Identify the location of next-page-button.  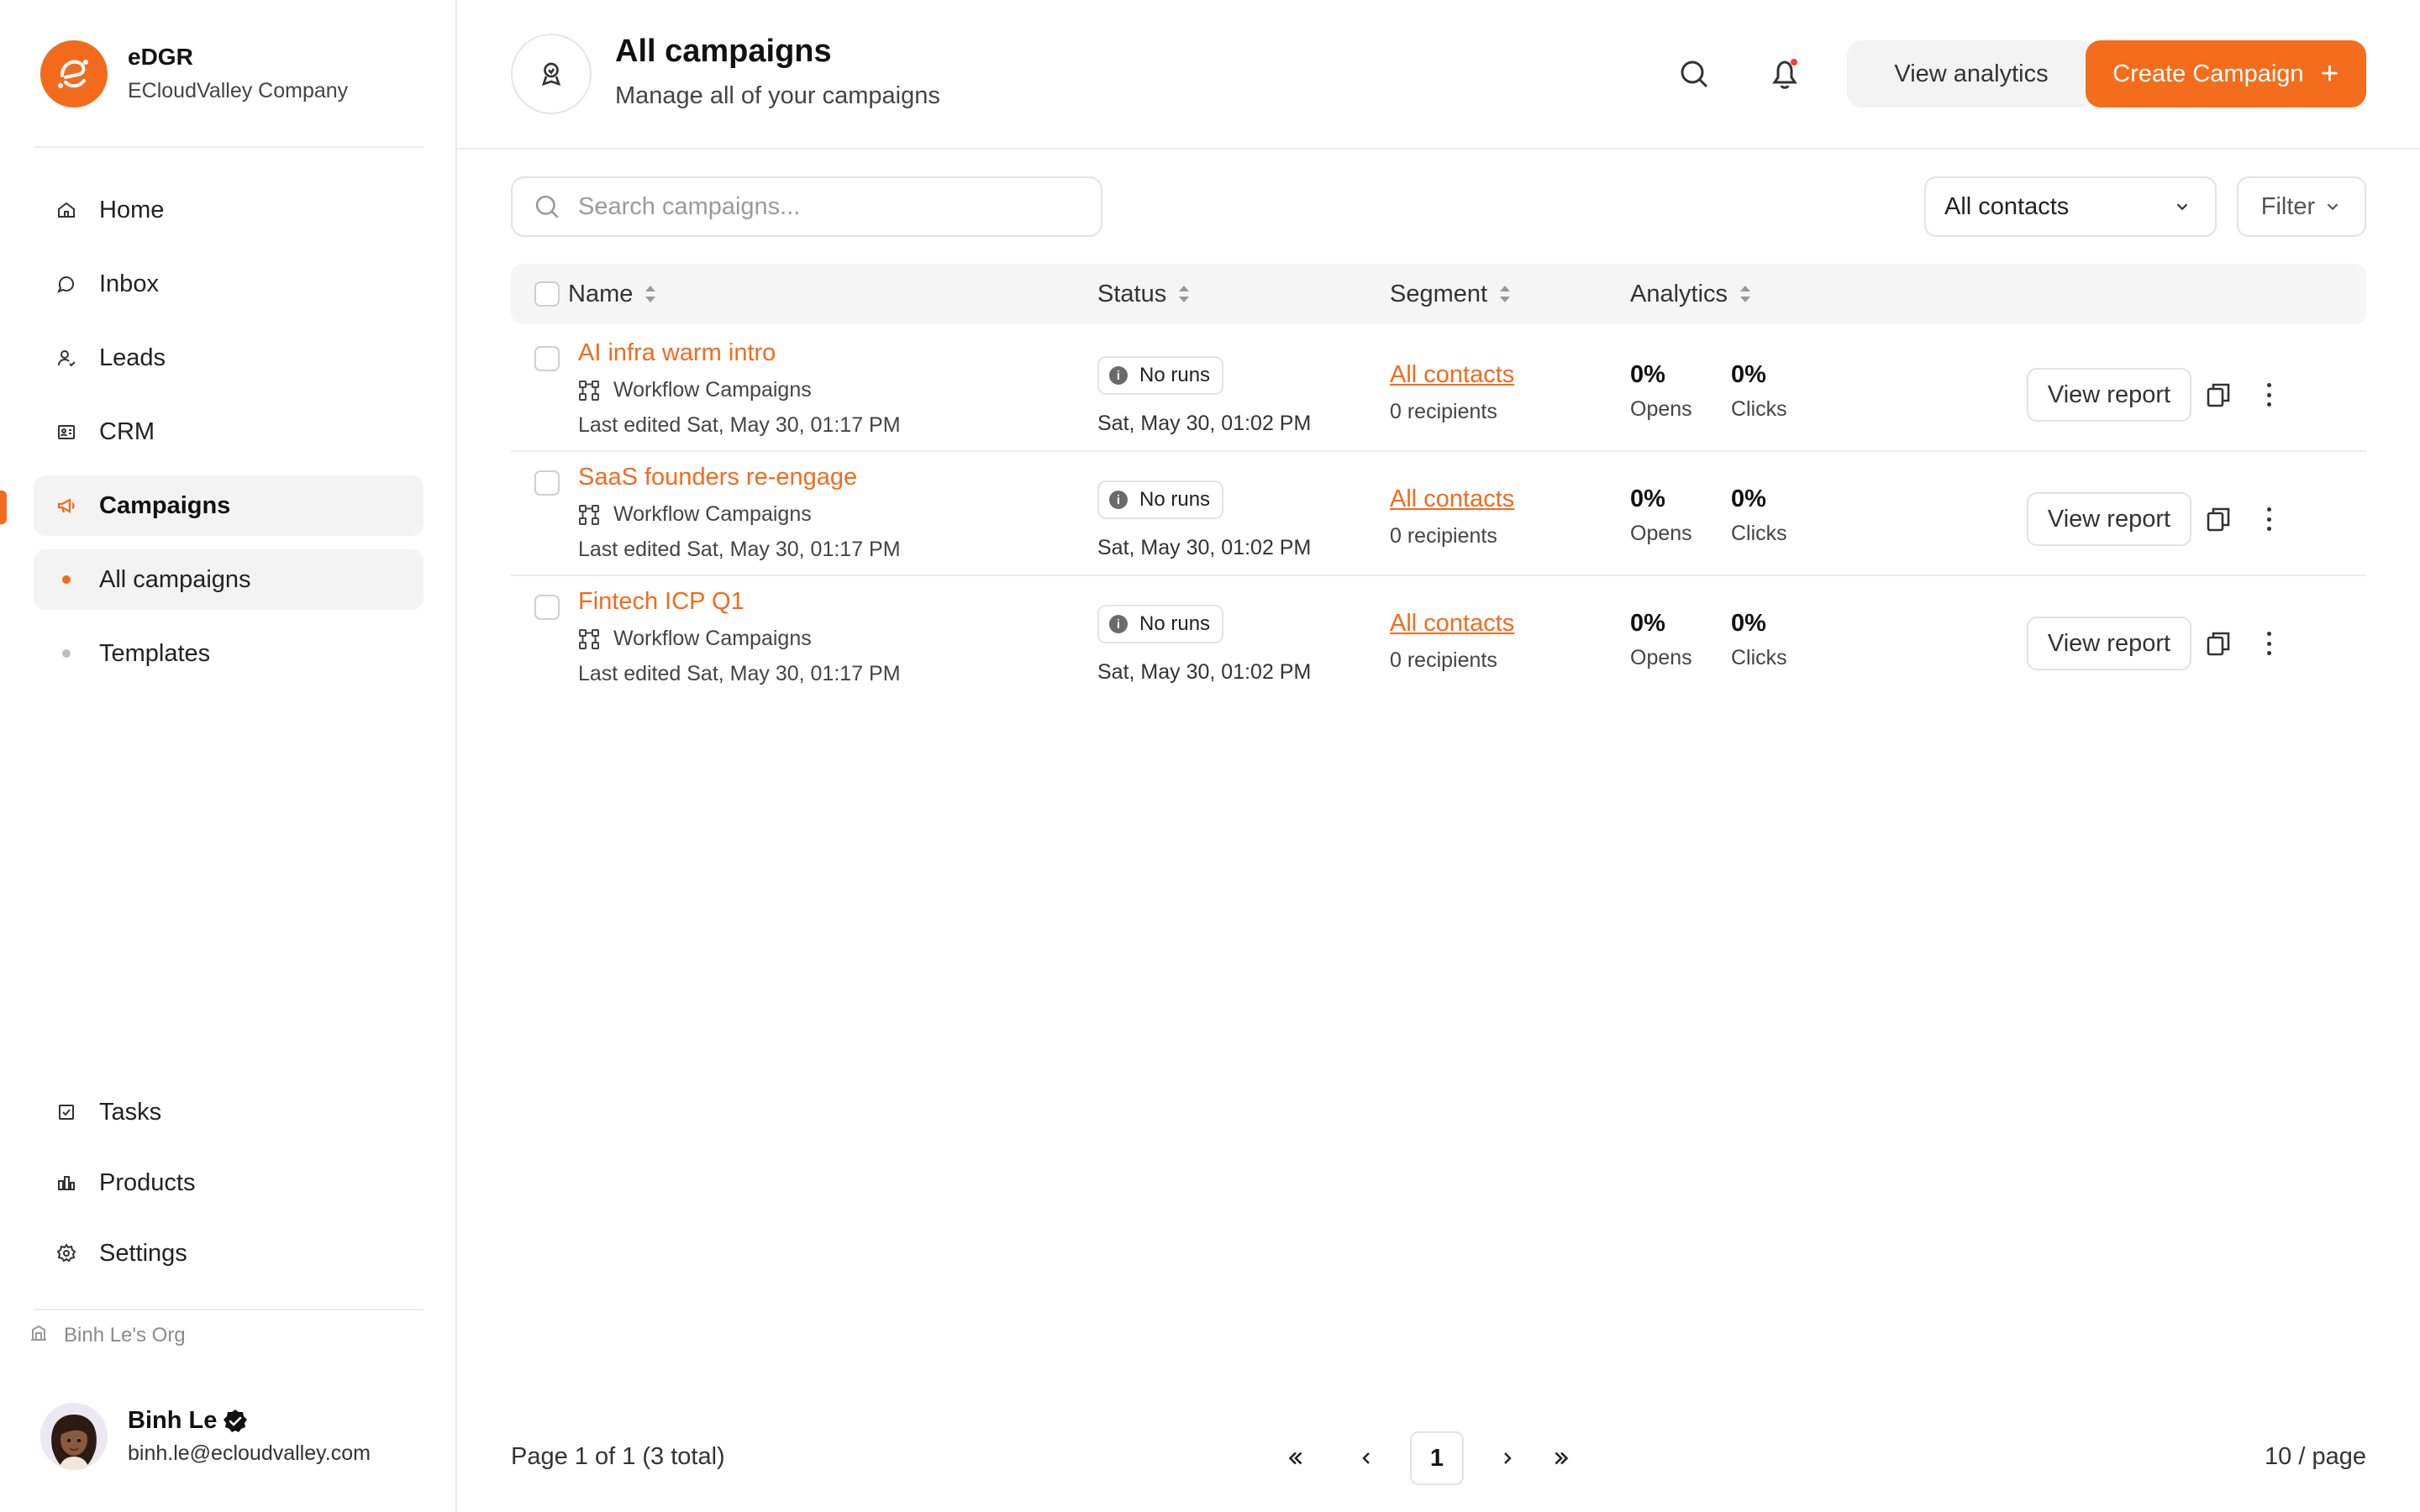
(1507, 1458).